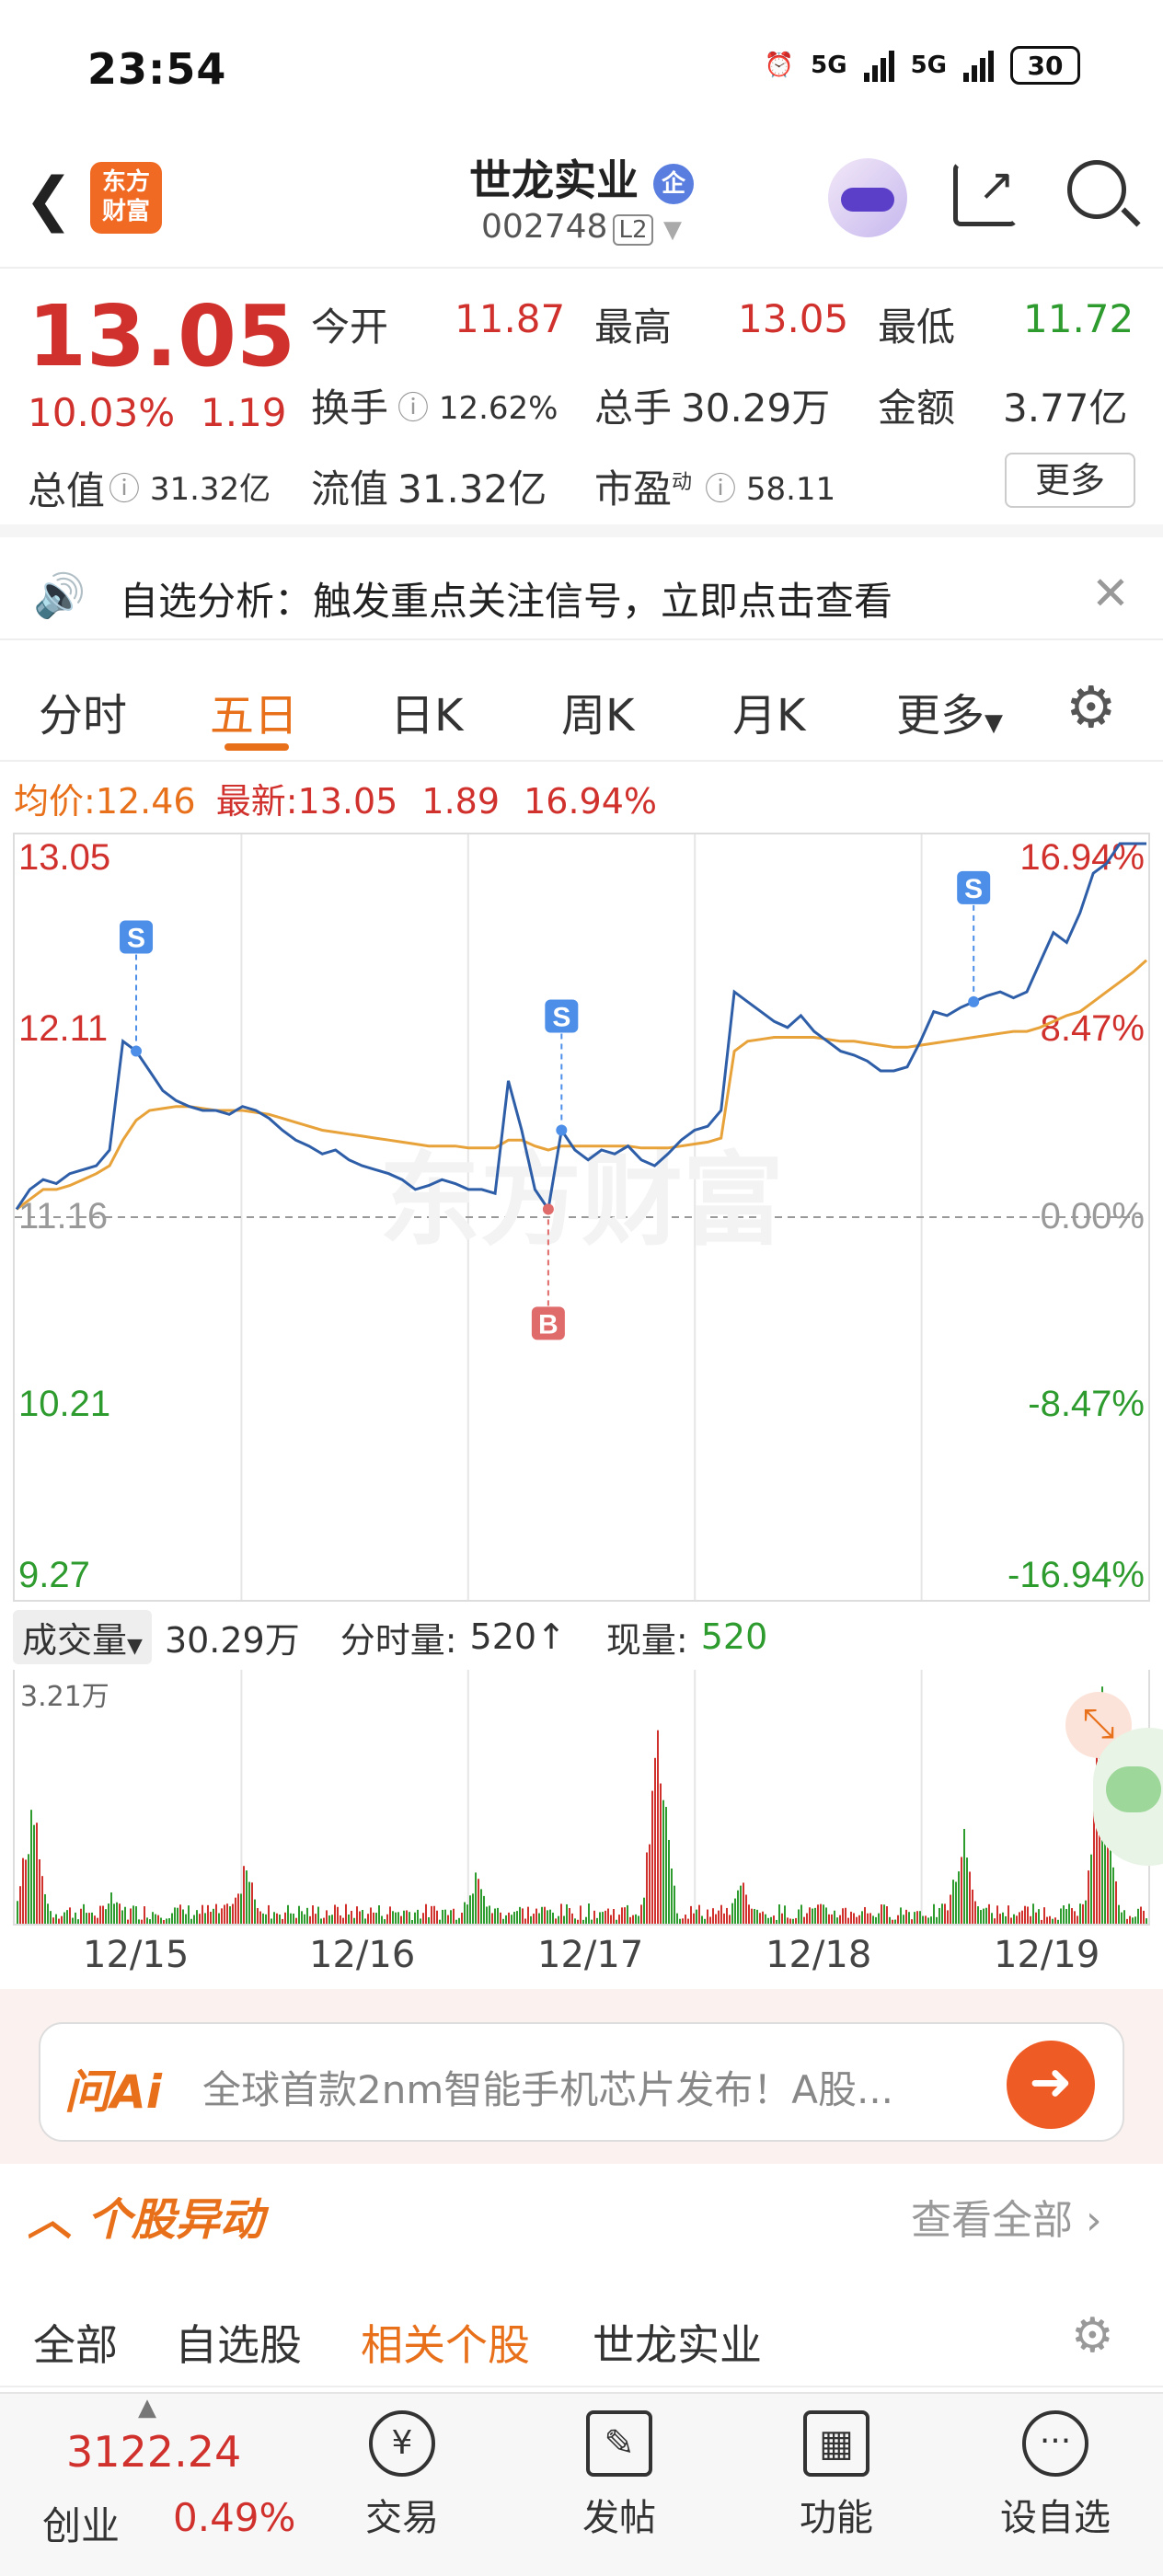 This screenshot has height=2576, width=1163. I want to click on volume-selector: 成交量▼, so click(83, 1636).